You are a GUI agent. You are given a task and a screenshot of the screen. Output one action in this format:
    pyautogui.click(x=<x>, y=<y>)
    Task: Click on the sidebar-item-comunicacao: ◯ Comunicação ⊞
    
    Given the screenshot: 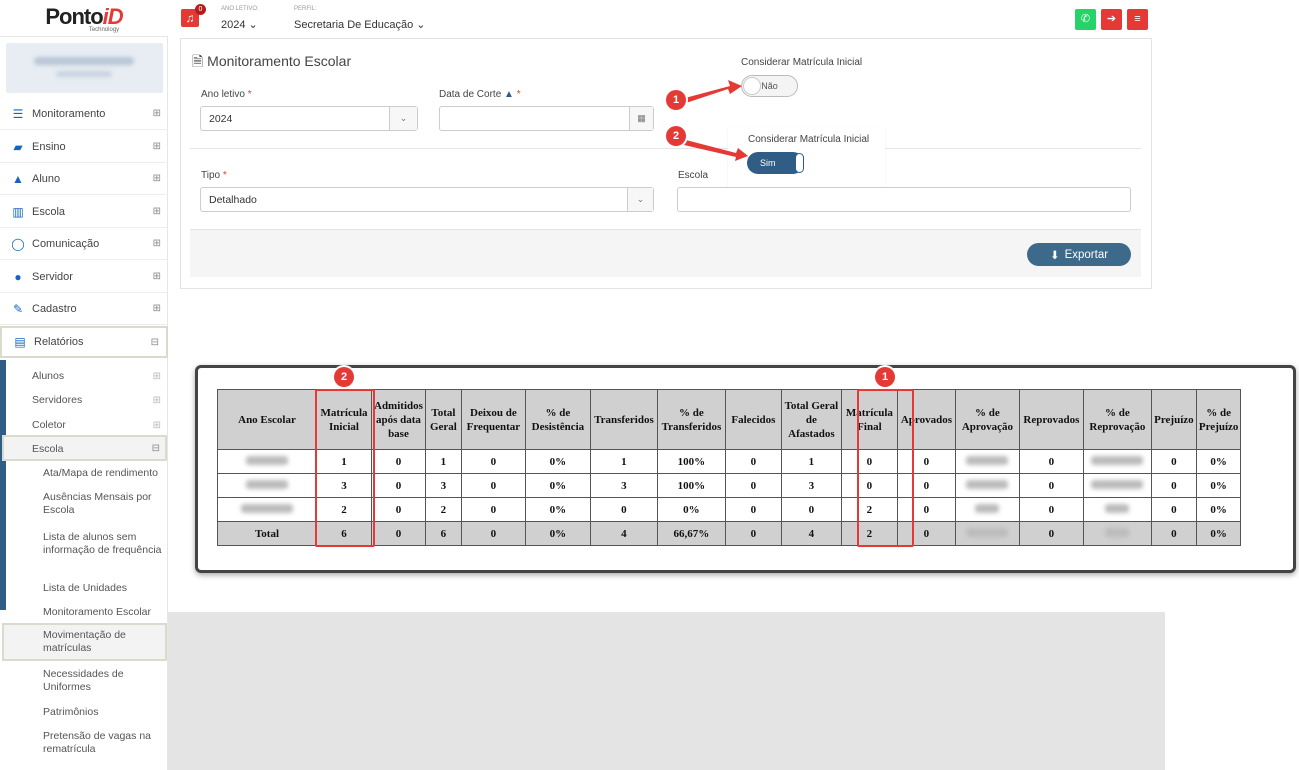 What is the action you would take?
    pyautogui.click(x=84, y=244)
    